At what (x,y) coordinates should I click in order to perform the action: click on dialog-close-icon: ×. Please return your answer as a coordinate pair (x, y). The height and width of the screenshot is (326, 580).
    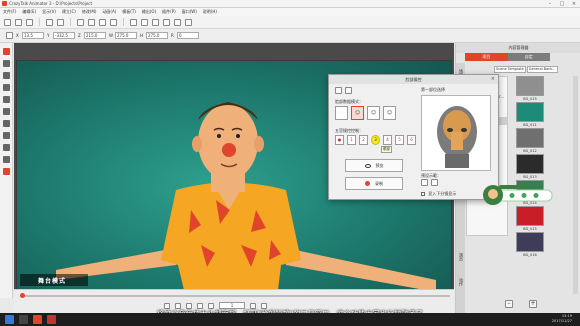
    Looking at the image, I should click on (493, 79).